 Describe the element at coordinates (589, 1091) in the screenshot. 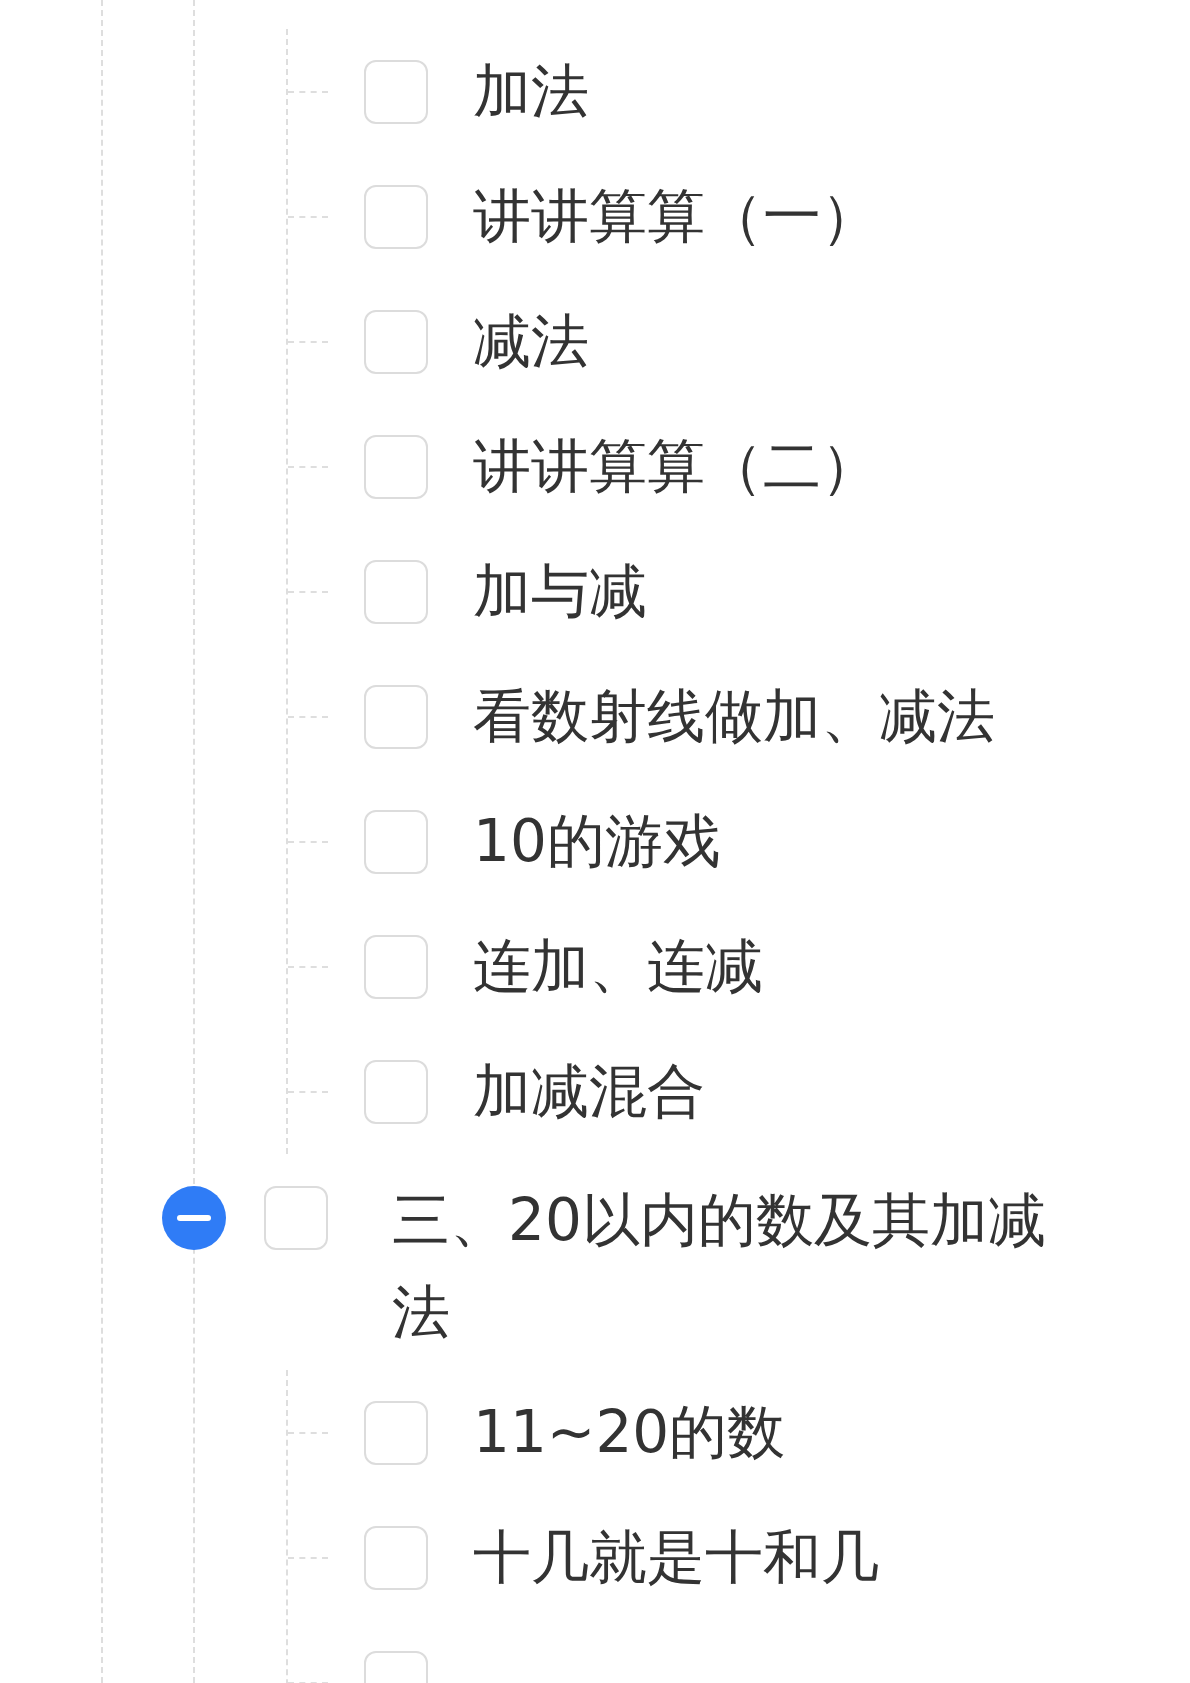

I see `tree-item-label: 加减混合` at that location.